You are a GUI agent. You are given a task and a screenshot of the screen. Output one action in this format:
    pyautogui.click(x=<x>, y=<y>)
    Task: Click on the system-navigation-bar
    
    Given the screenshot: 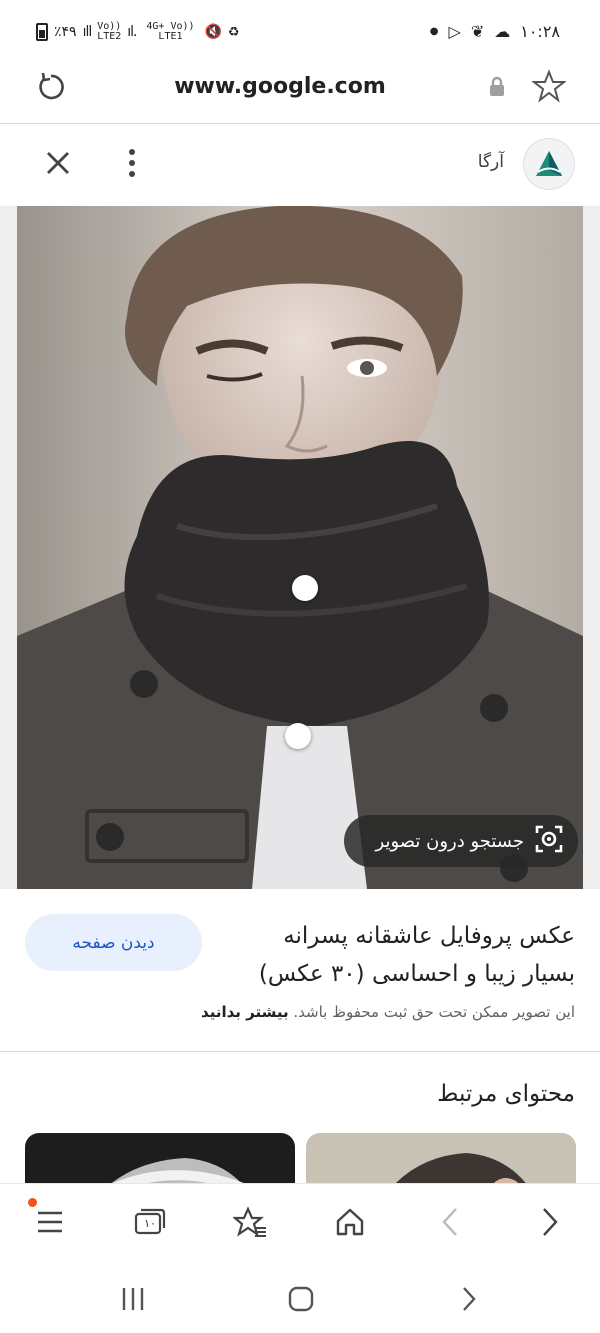 What is the action you would take?
    pyautogui.click(x=300, y=1296)
    